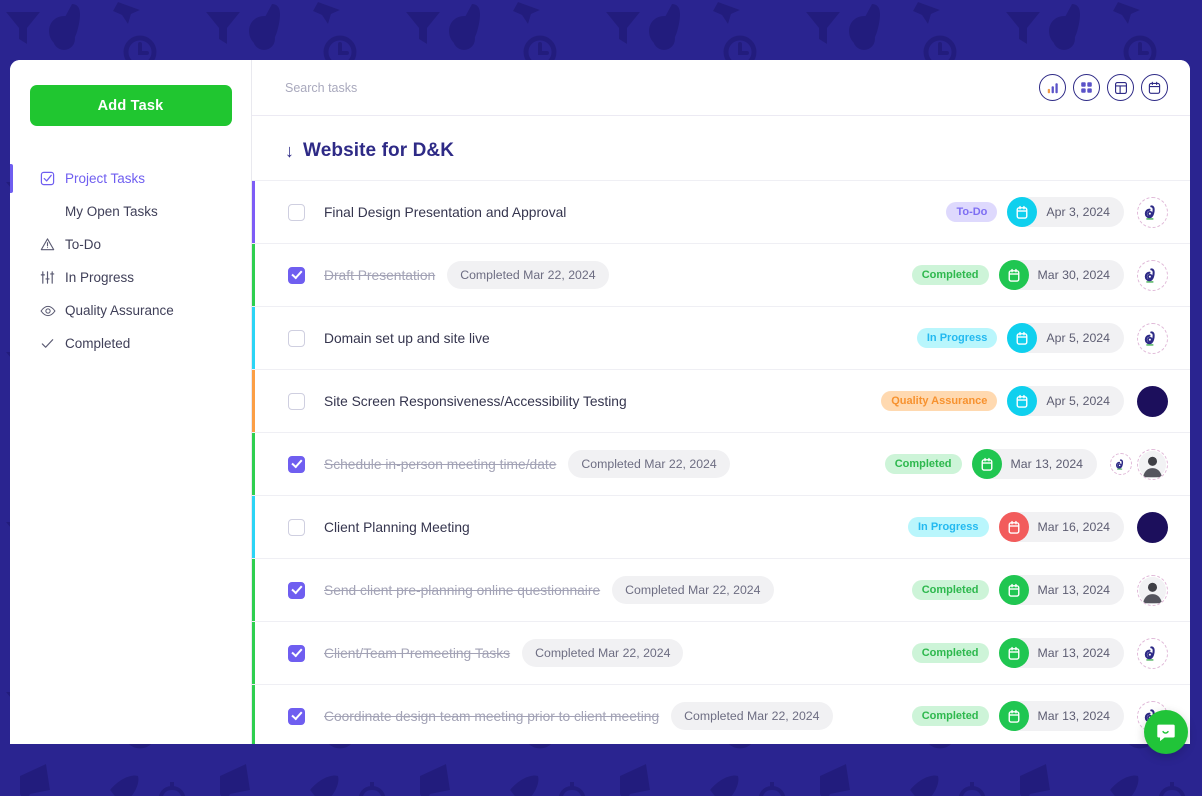 The image size is (1202, 796). I want to click on due-date-pill: Apr 3, 2024, so click(1065, 212).